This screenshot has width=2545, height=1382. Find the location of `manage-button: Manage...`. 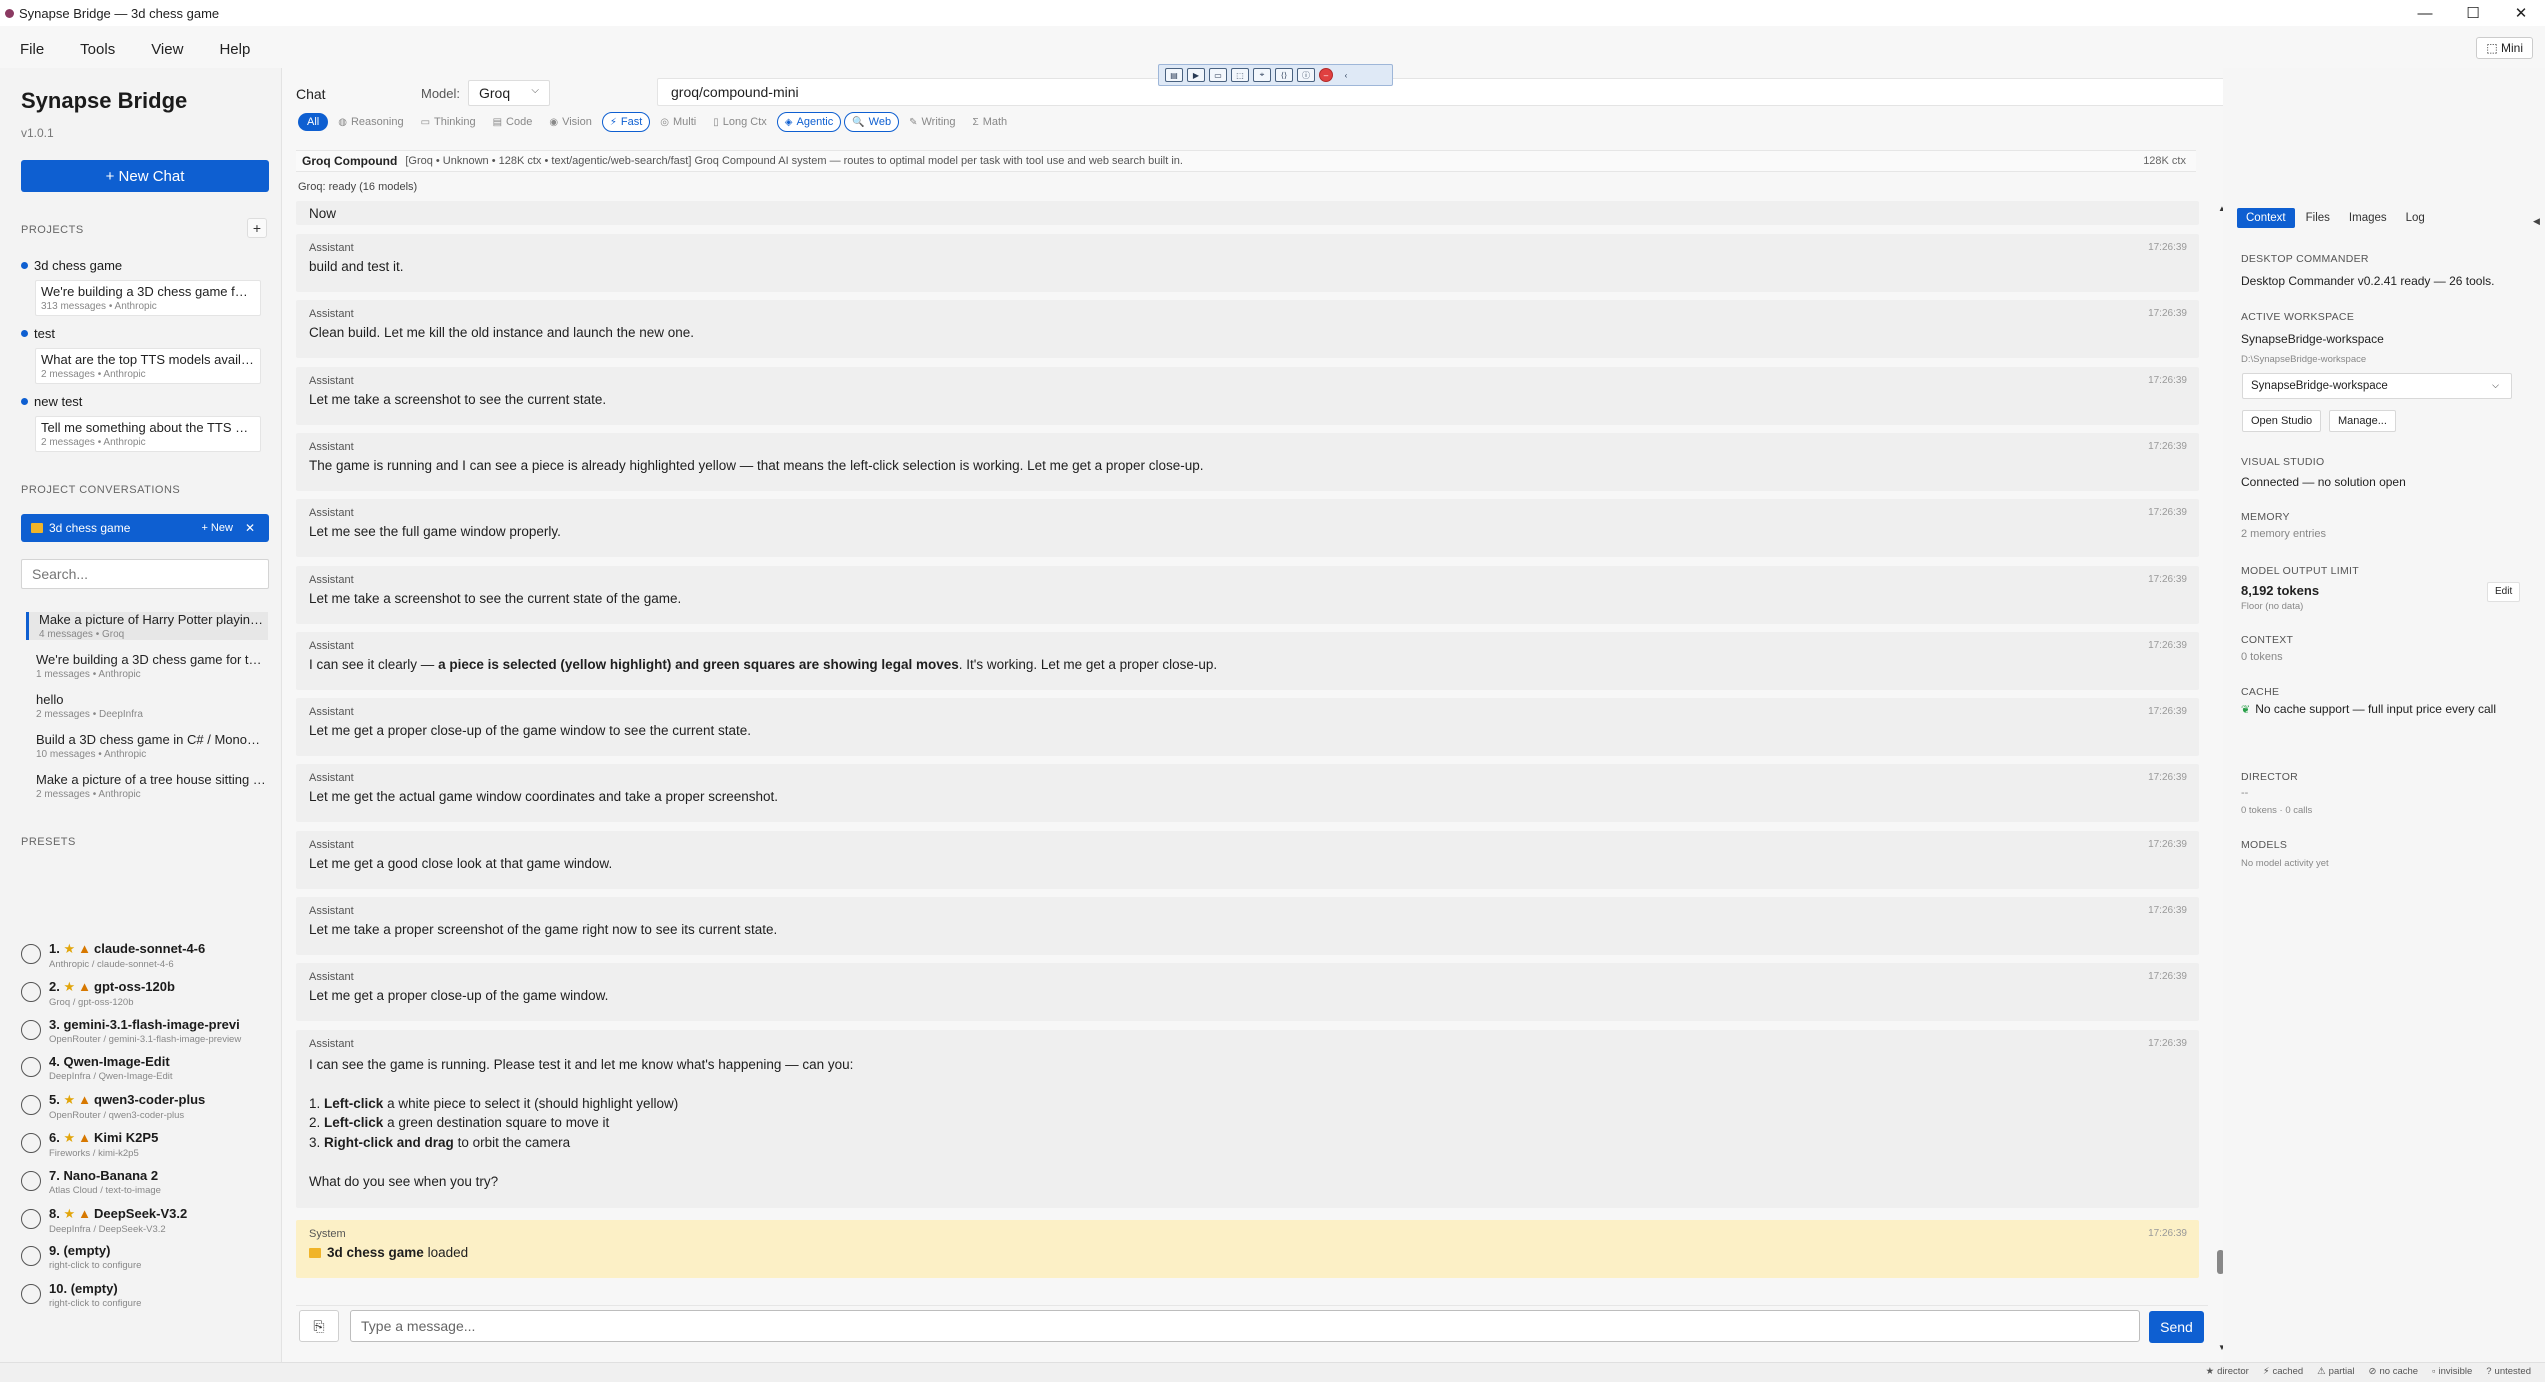

manage-button: Manage... is located at coordinates (2362, 421).